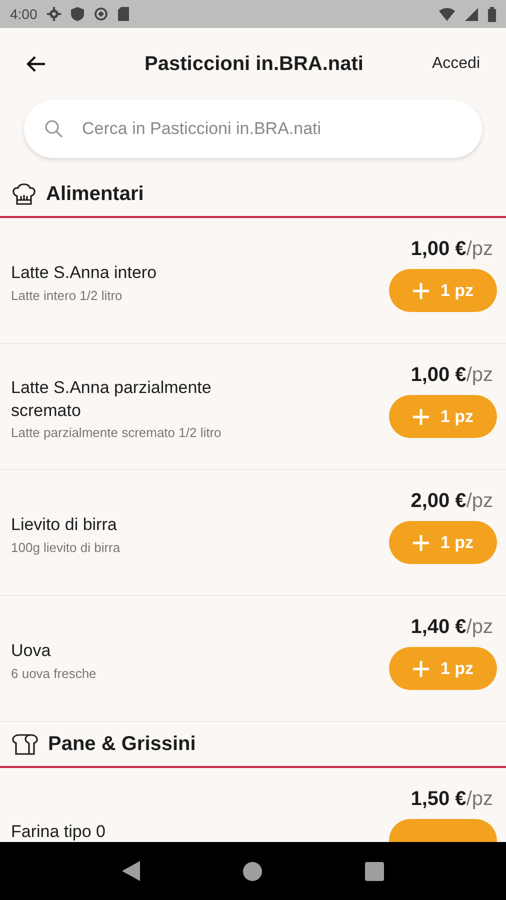  Describe the element at coordinates (447, 14) in the screenshot. I see `wifi-icon` at that location.